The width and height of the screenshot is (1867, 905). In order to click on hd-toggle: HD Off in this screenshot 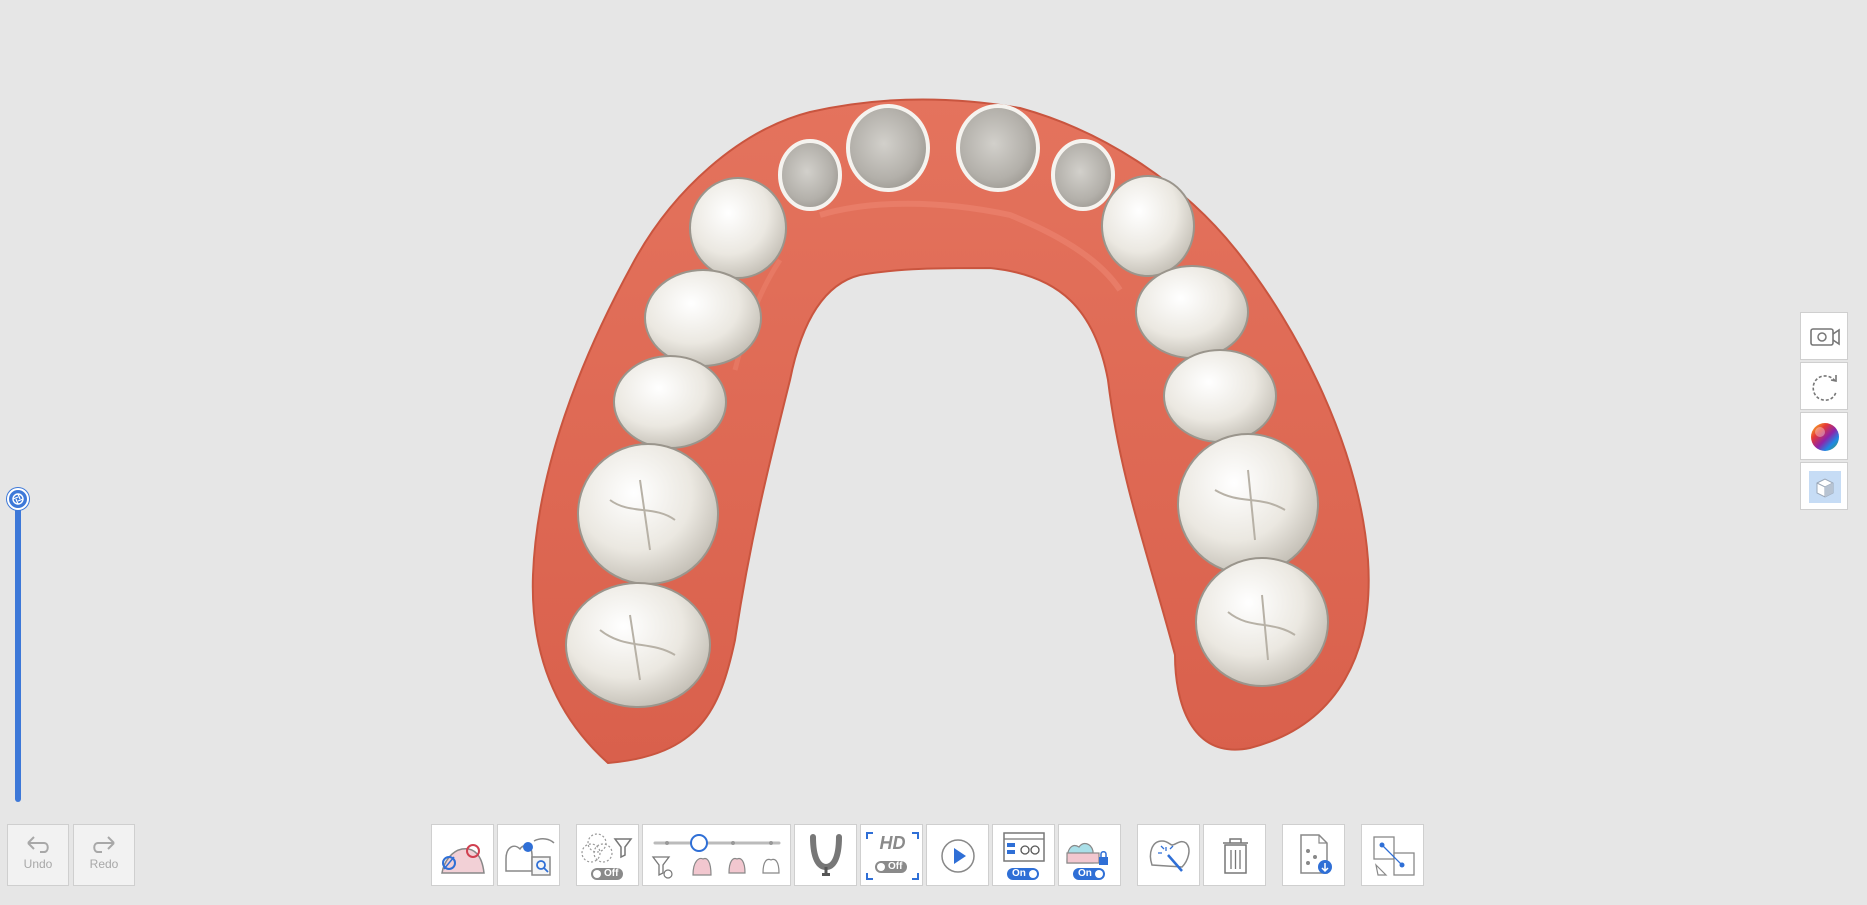, I will do `click(891, 855)`.